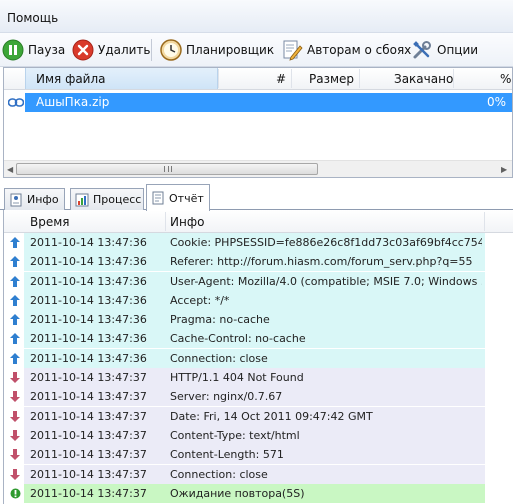  What do you see at coordinates (13, 50) in the screenshot?
I see `pause-icon` at bounding box center [13, 50].